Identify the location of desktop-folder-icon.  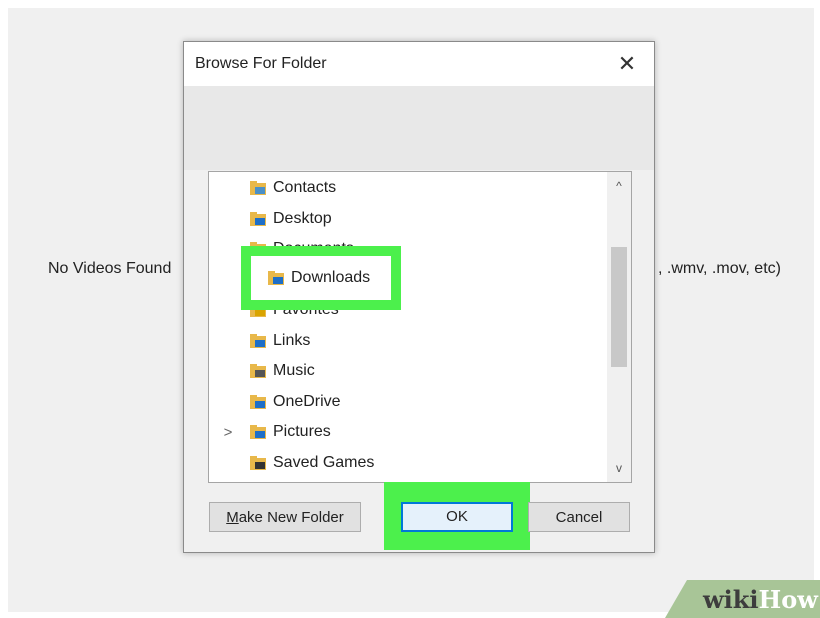
(258, 219).